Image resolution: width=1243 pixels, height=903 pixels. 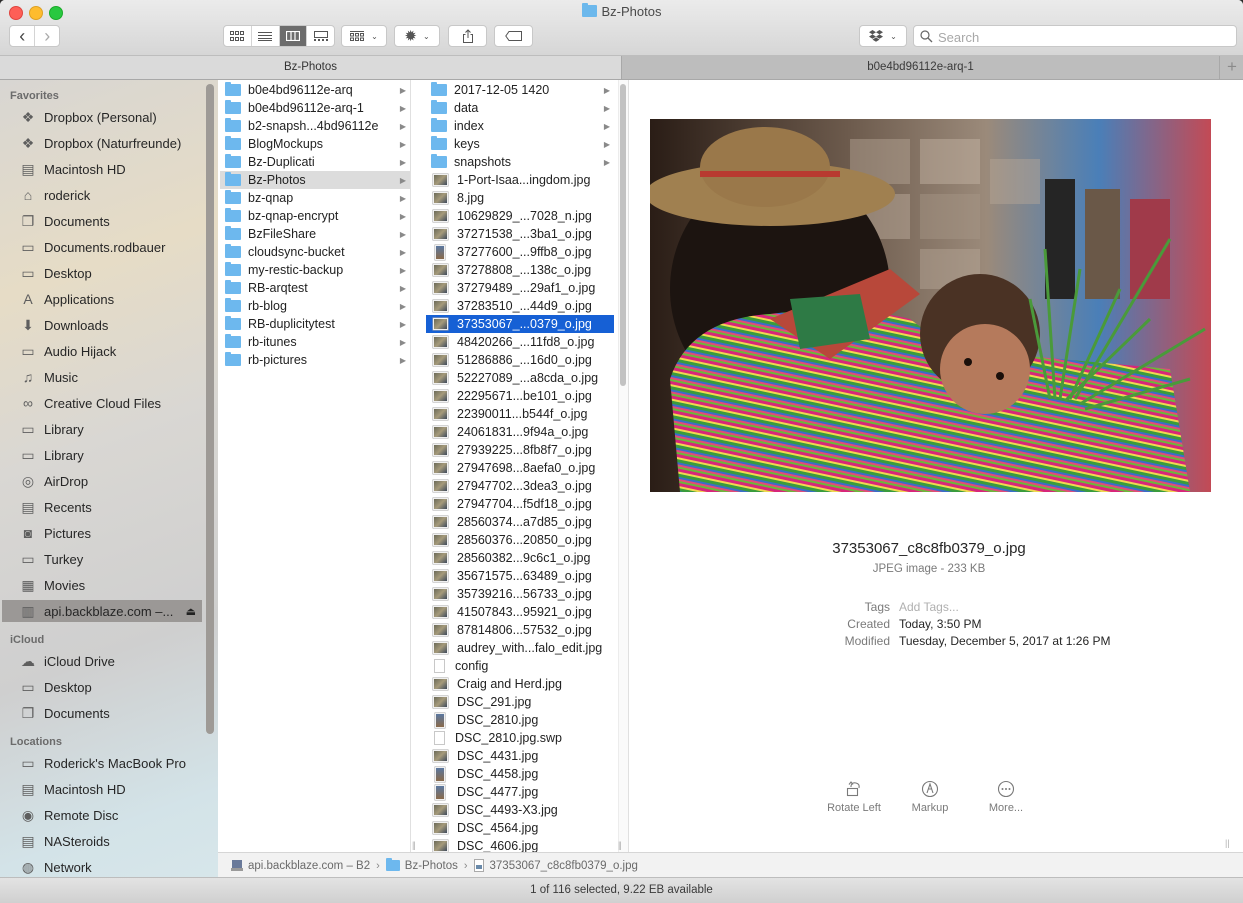 I want to click on file-row: DSC_2810.jpg.swp, so click(x=520, y=738).